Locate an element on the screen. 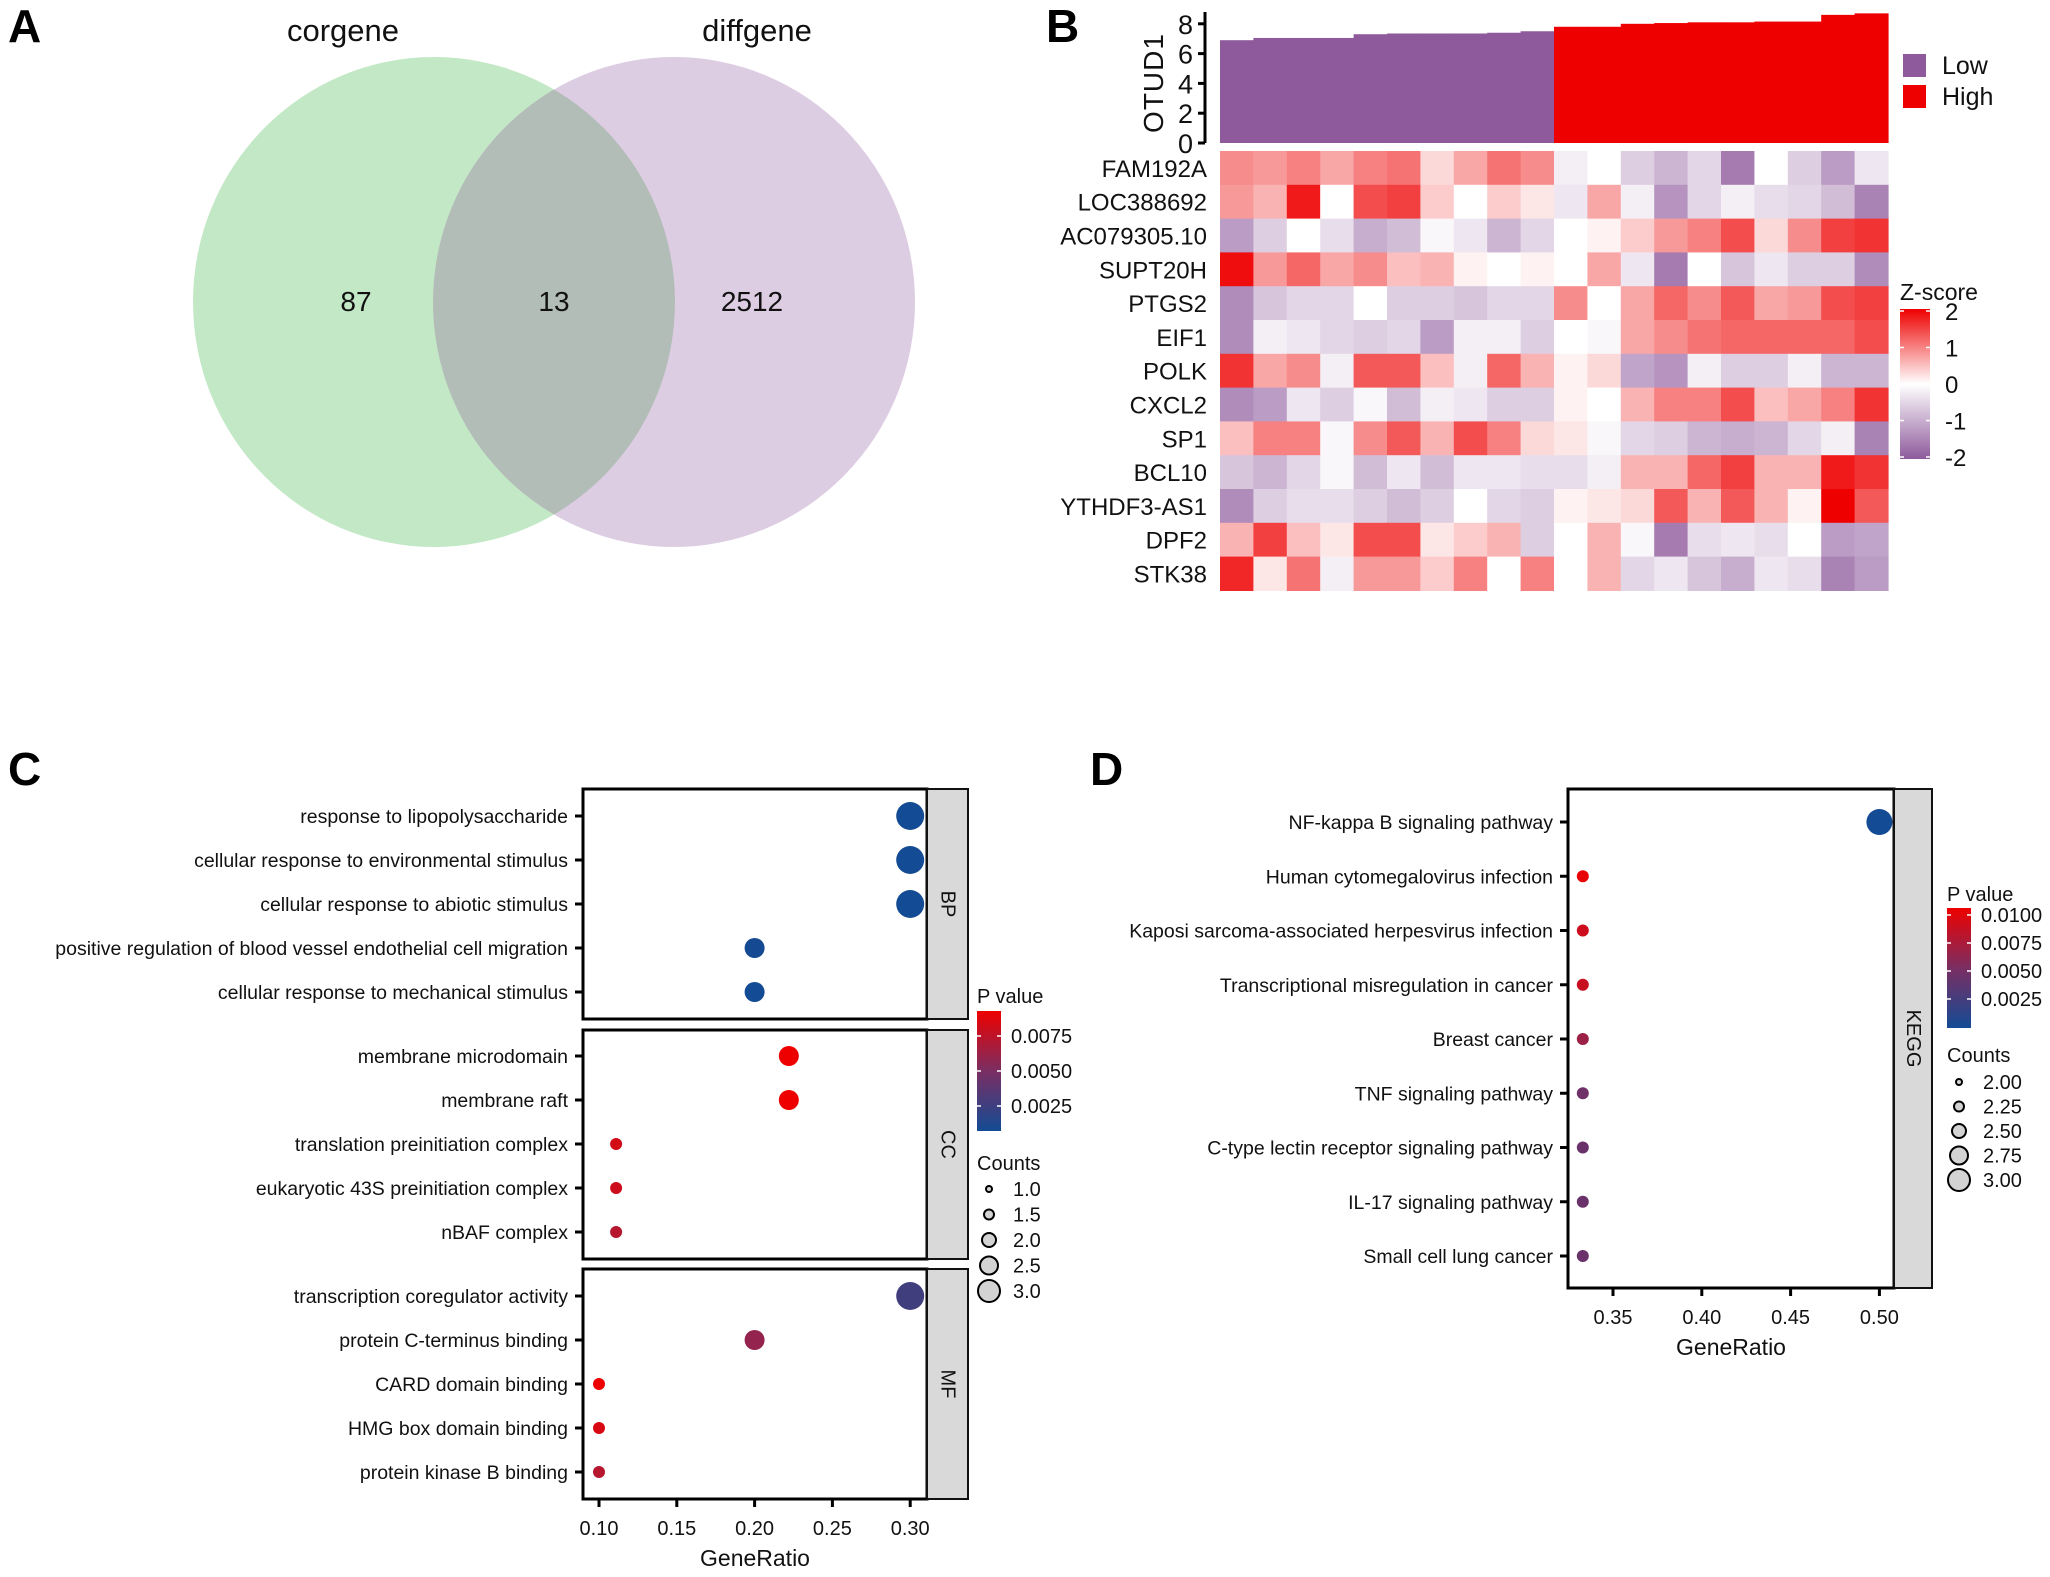 This screenshot has width=2050, height=1577. zscore-tick-label: 0 is located at coordinates (1951, 385).